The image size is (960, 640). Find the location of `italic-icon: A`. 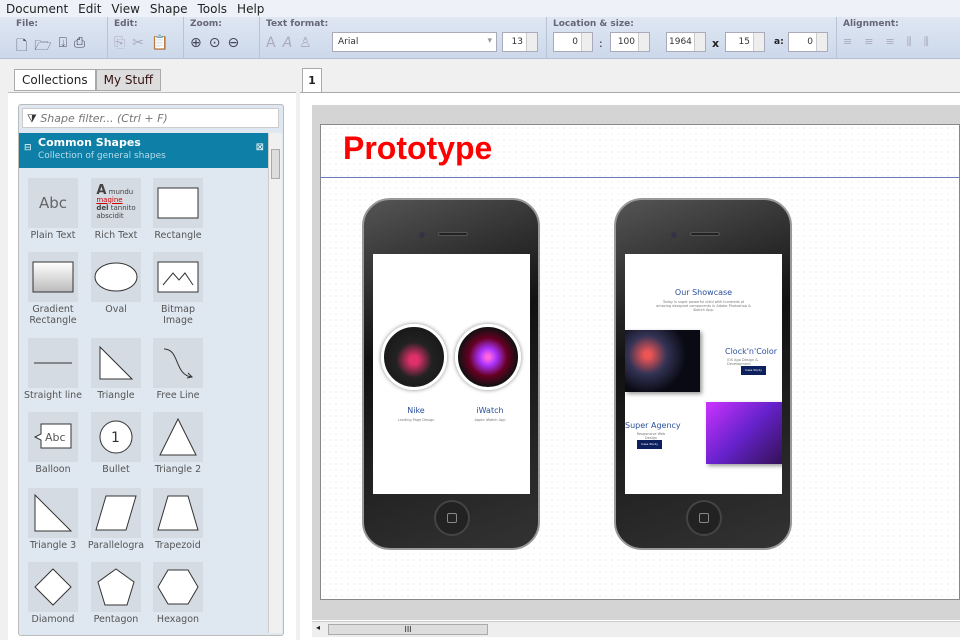

italic-icon: A is located at coordinates (288, 43).